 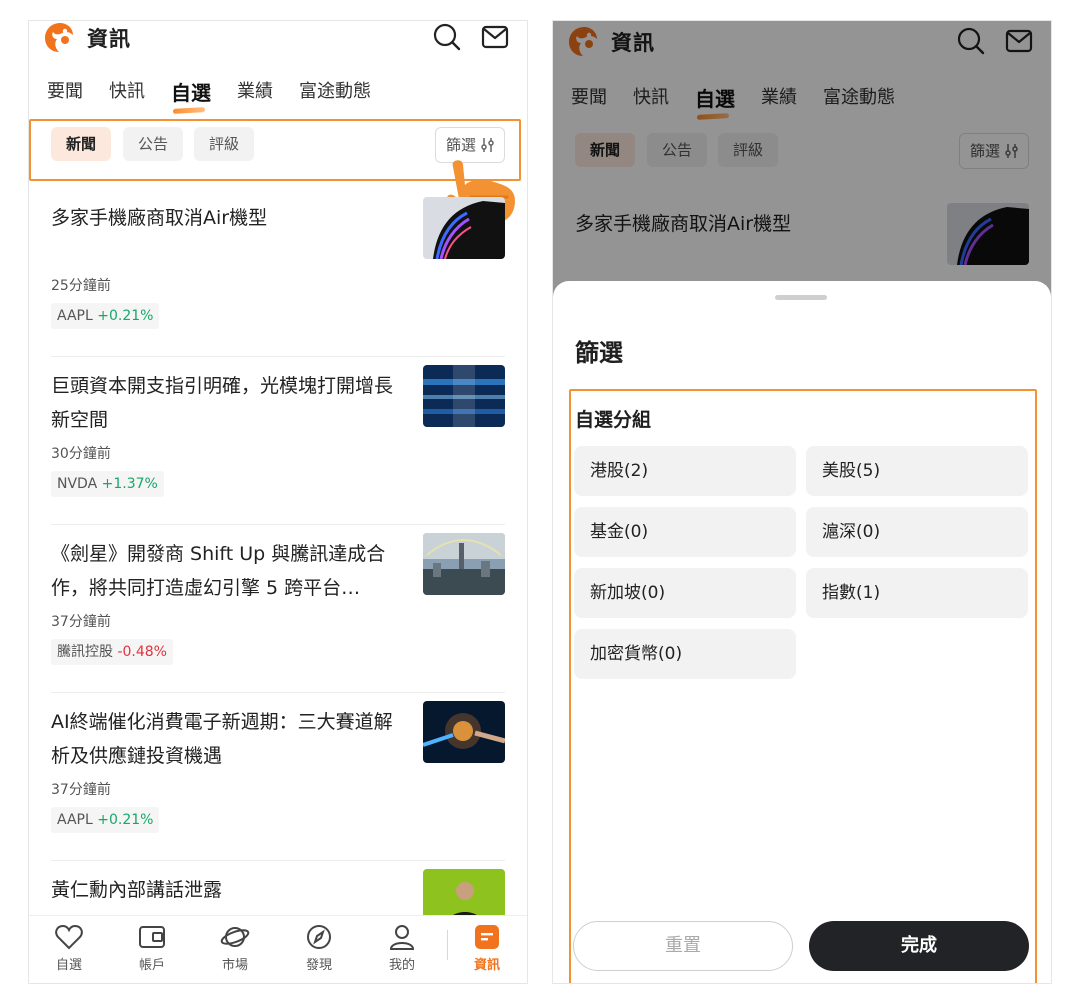 I want to click on stock-change: +1.37%, so click(x=129, y=484).